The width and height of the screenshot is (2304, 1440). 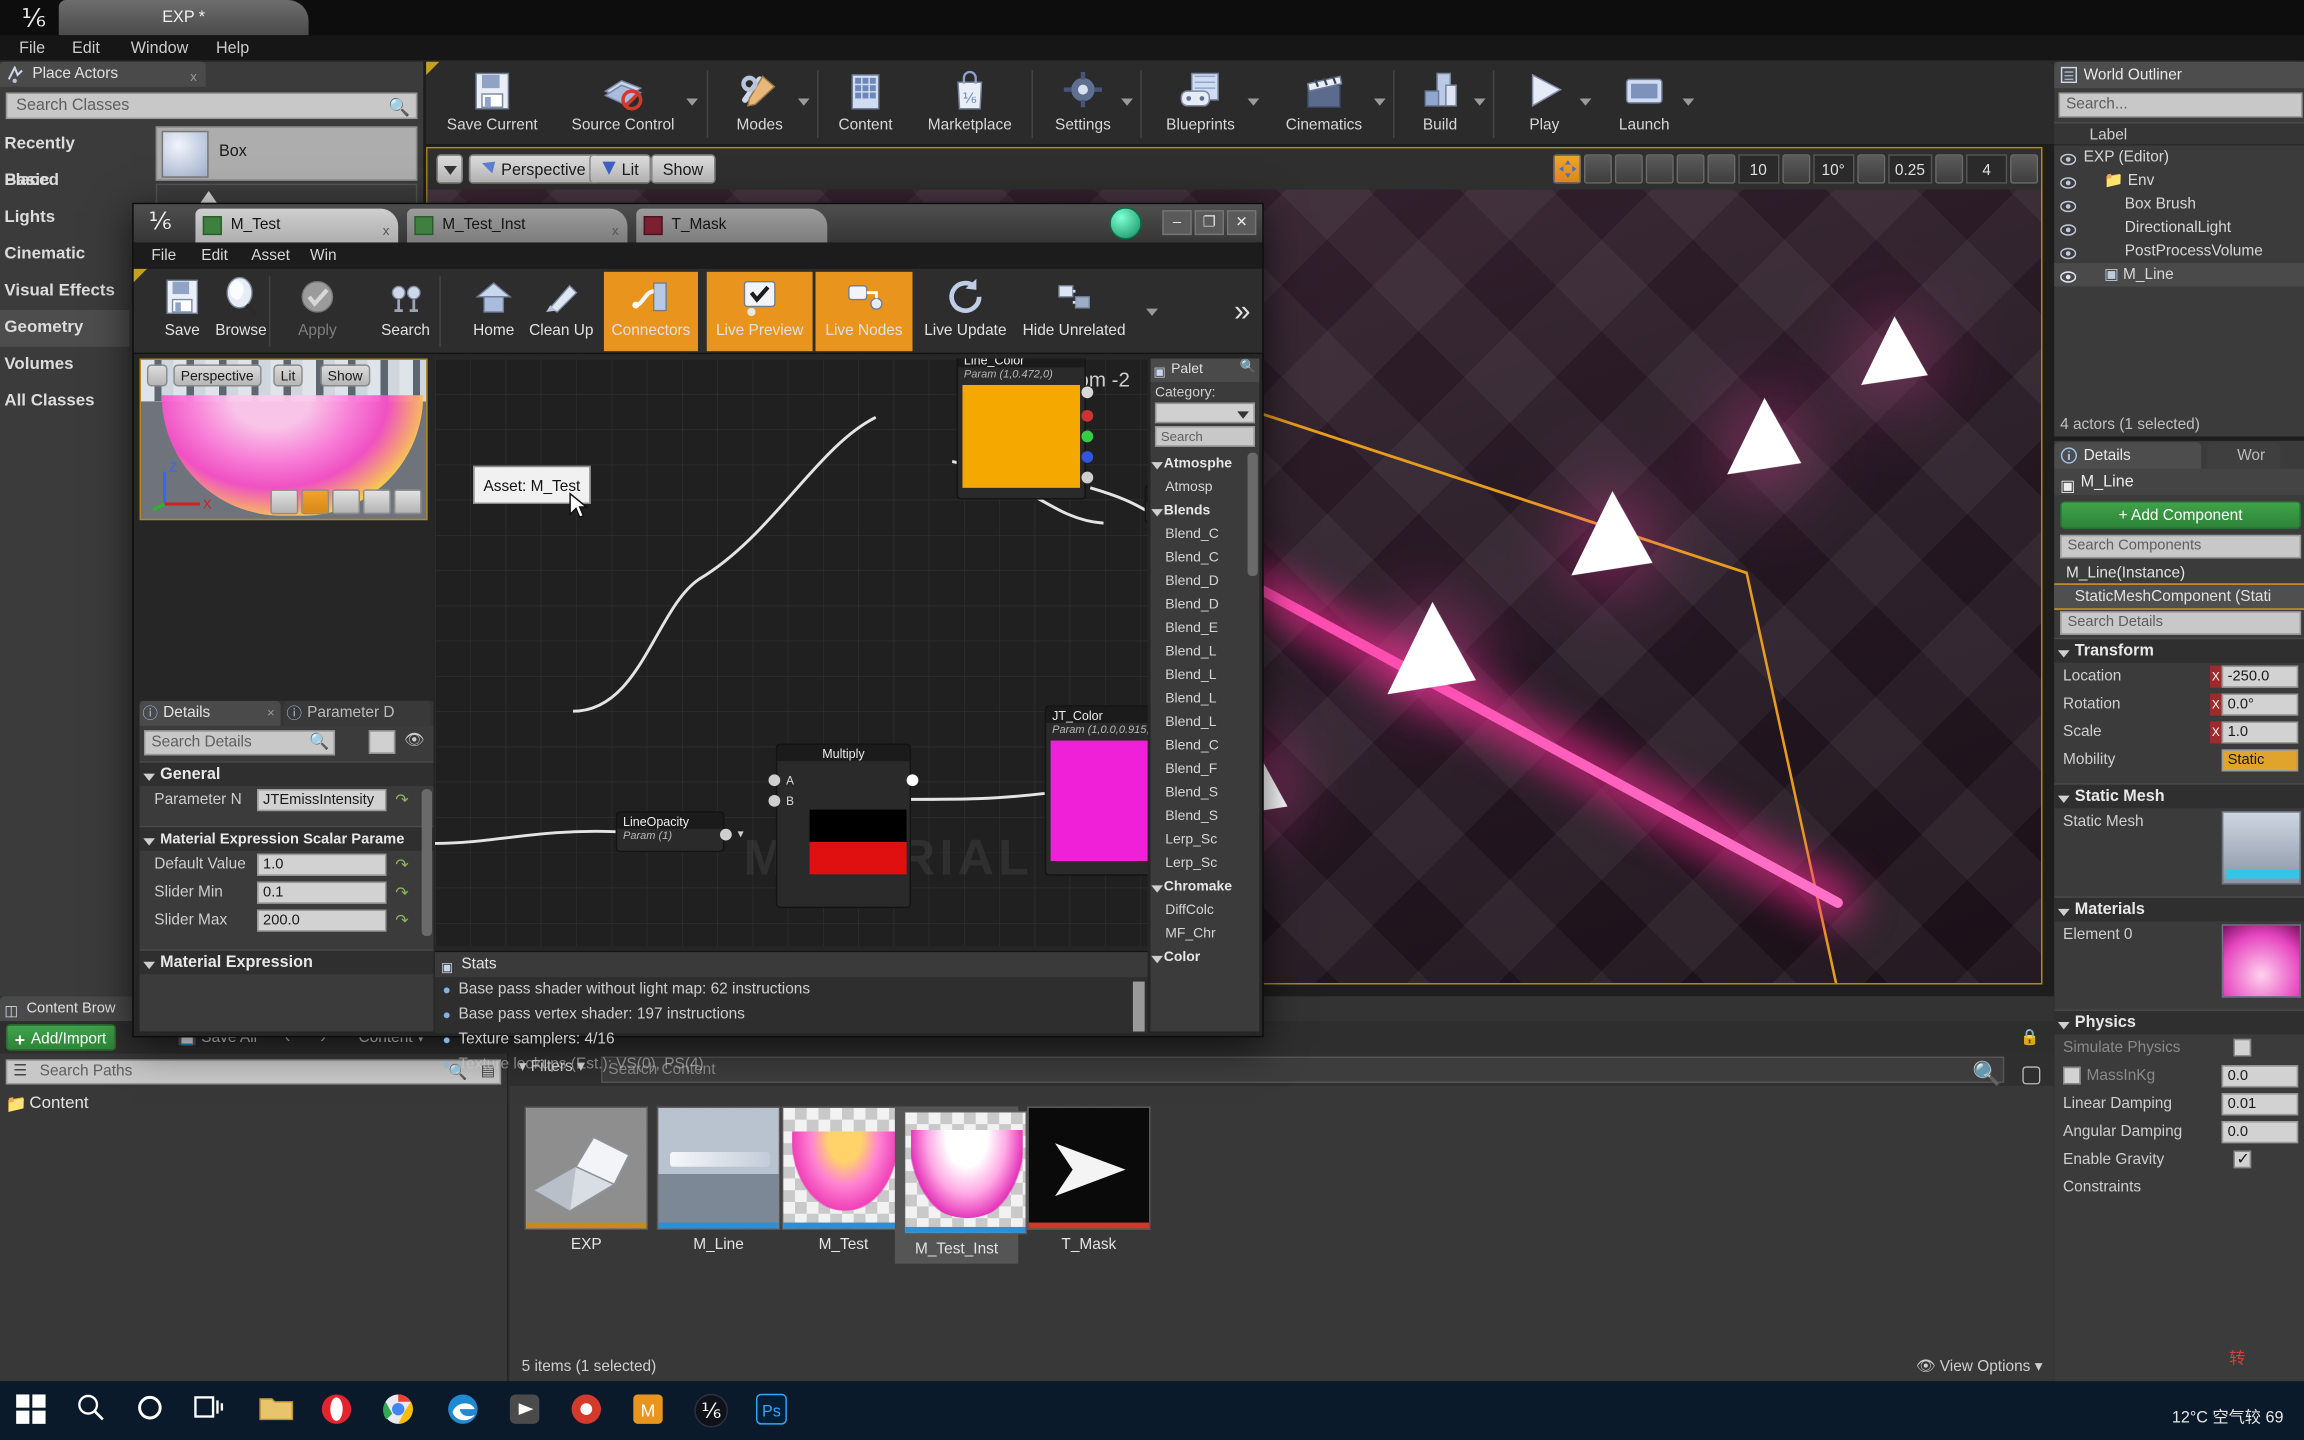 I want to click on palette-group-color: Color, so click(x=1199, y=958).